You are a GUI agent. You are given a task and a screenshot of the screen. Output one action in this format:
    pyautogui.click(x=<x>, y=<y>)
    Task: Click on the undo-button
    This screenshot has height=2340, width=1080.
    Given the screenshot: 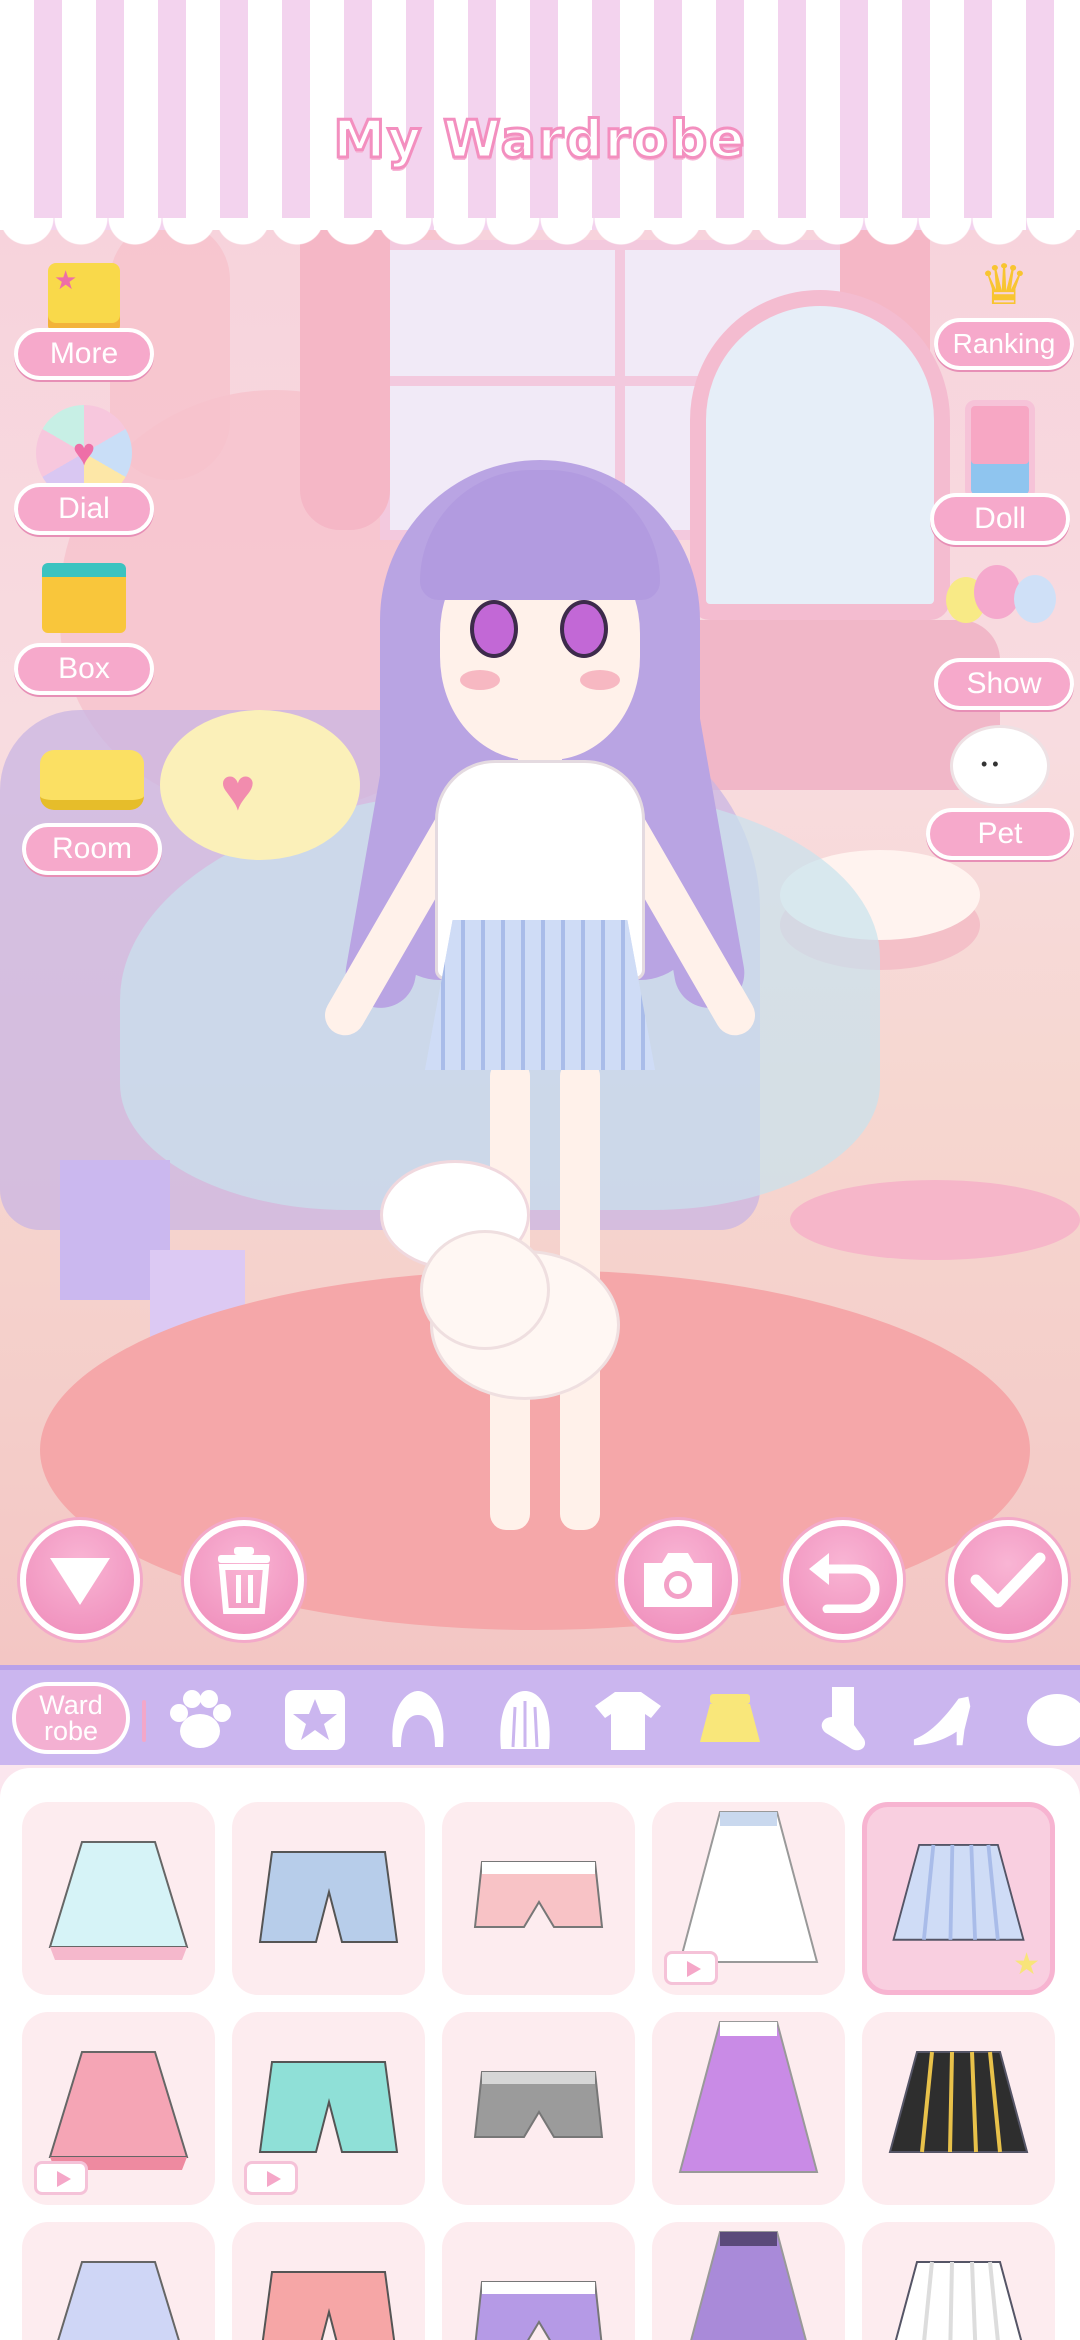 What is the action you would take?
    pyautogui.click(x=843, y=1580)
    